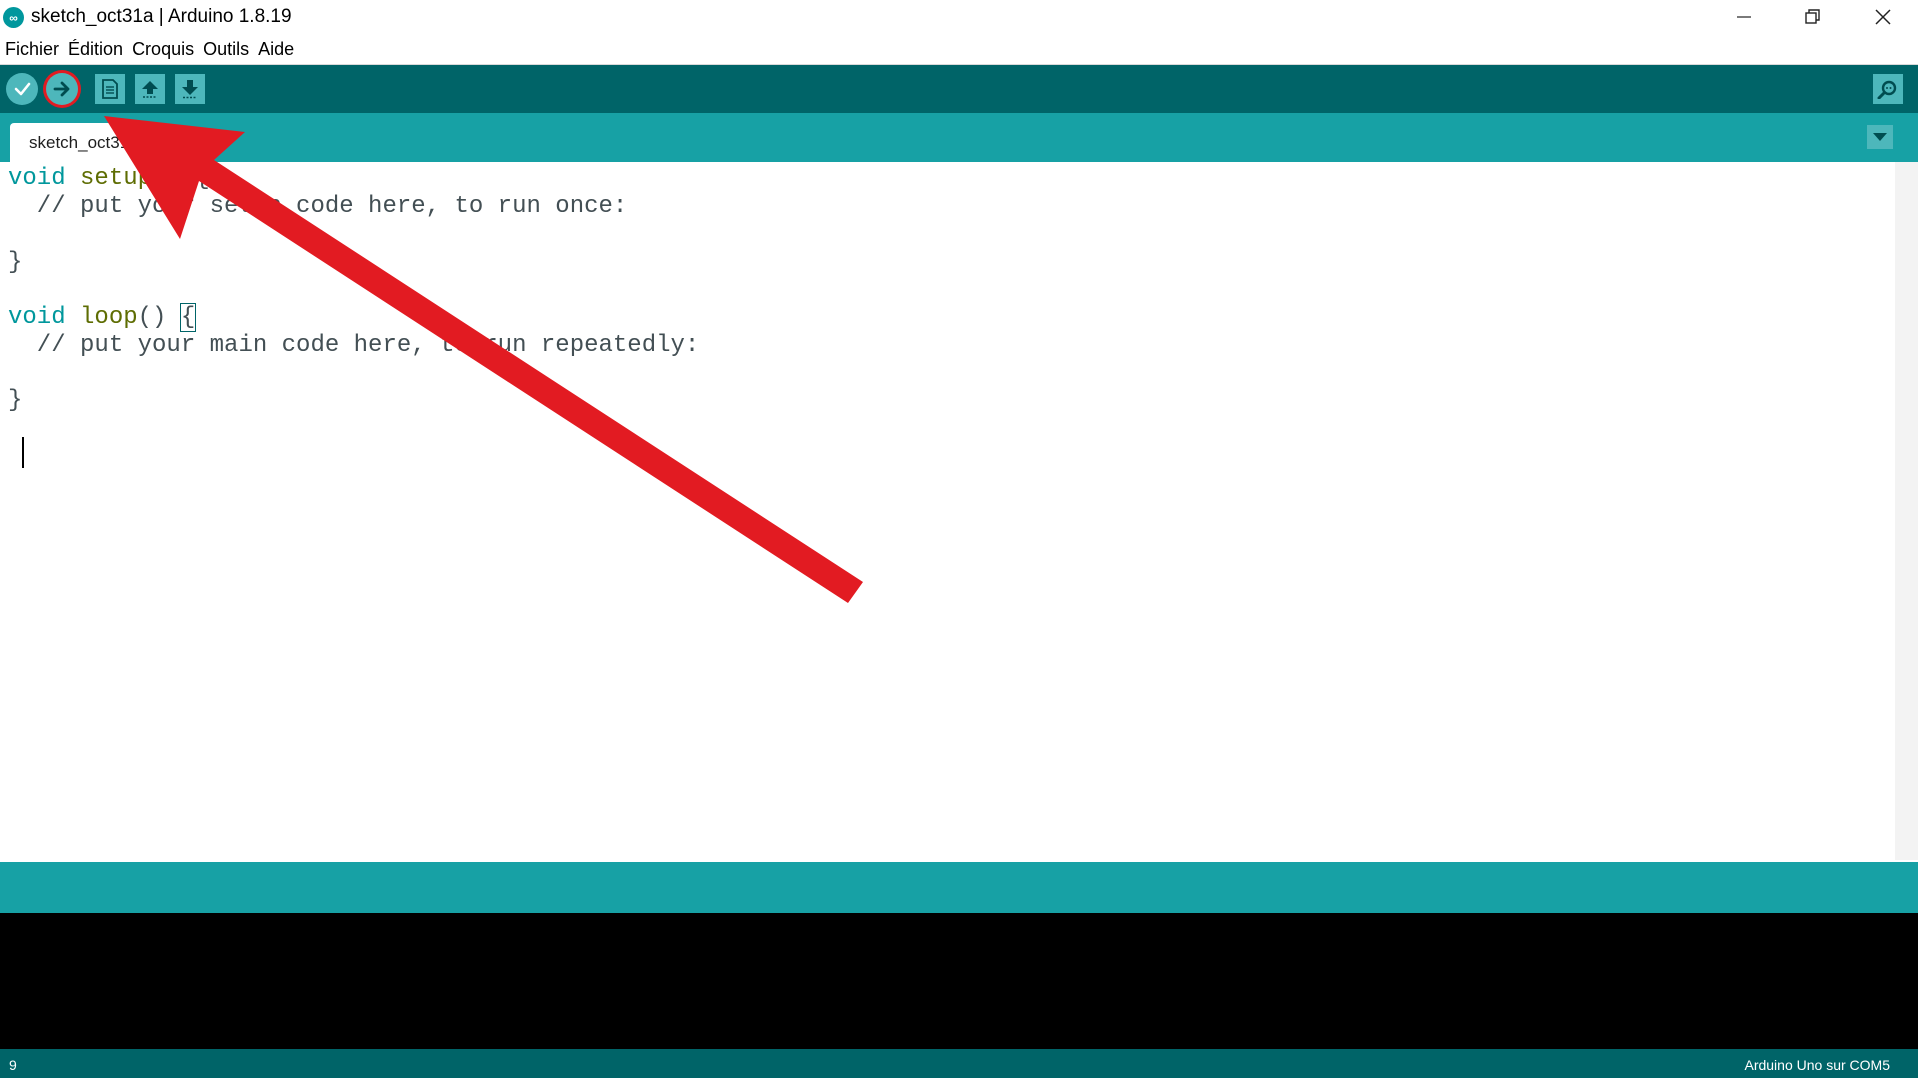 The height and width of the screenshot is (1078, 1918). What do you see at coordinates (1906, 511) in the screenshot?
I see `editor-scrollbar` at bounding box center [1906, 511].